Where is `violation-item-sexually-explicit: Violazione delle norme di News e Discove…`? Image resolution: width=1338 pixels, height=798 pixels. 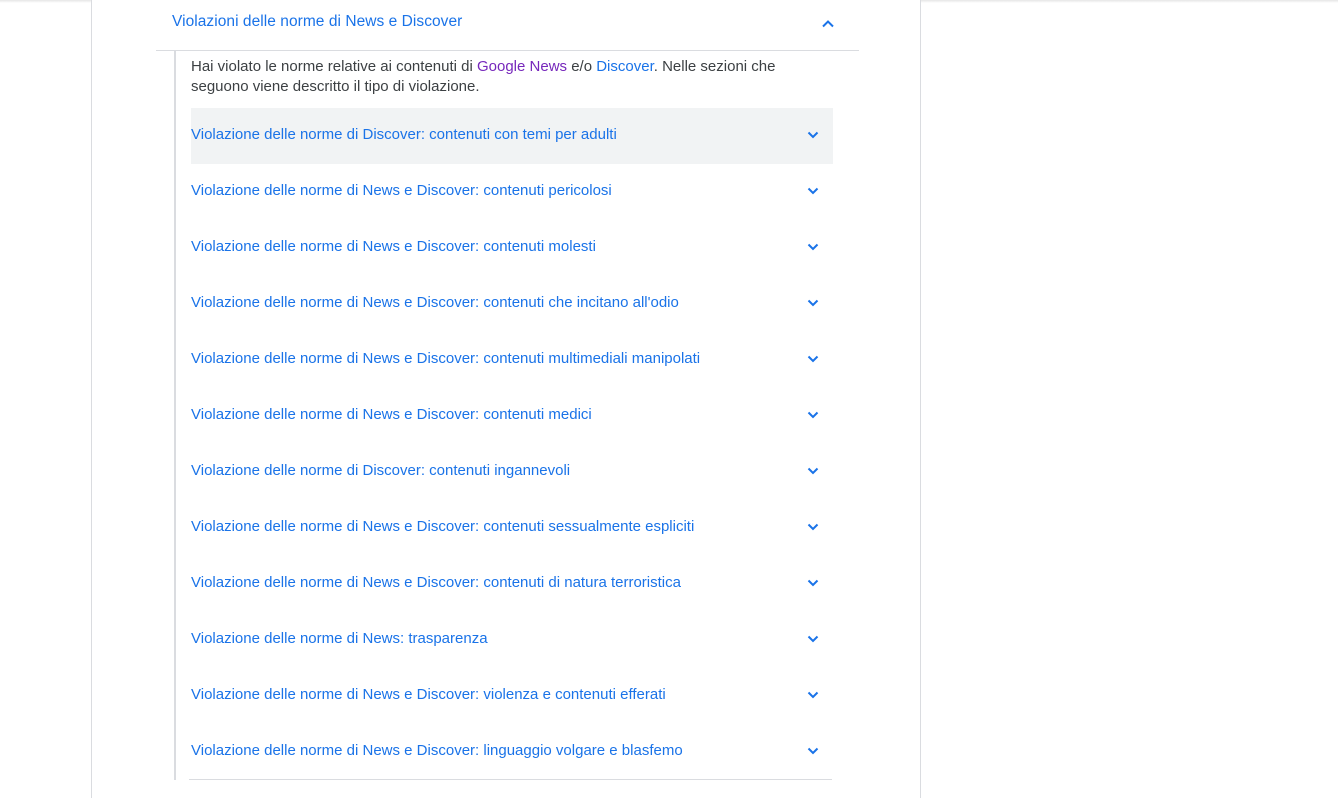 violation-item-sexually-explicit: Violazione delle norme di News e Discove… is located at coordinates (512, 528).